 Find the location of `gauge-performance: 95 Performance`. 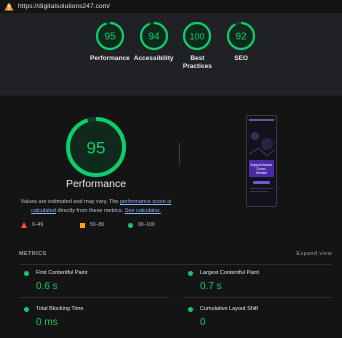

gauge-performance: 95 Performance is located at coordinates (110, 56).